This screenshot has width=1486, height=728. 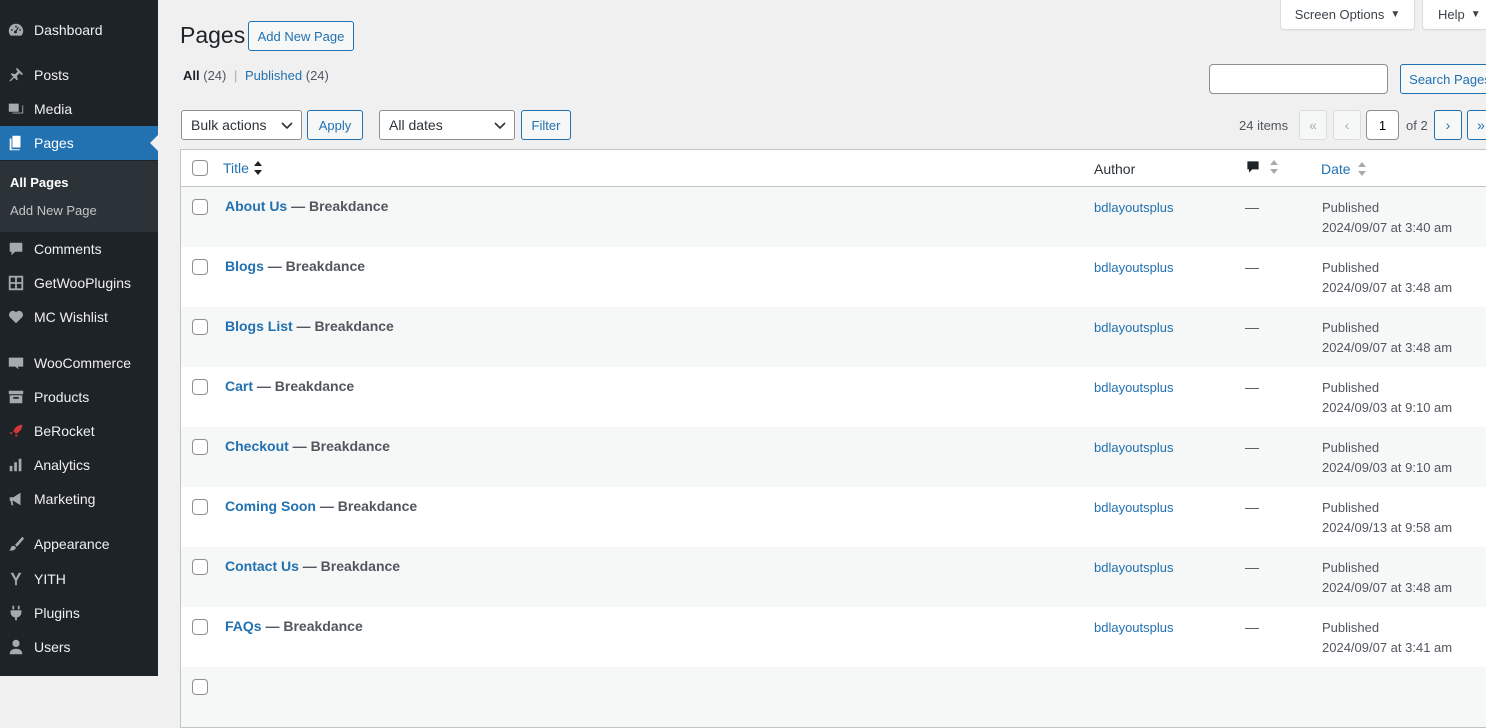 What do you see at coordinates (1387, 647) in the screenshot?
I see `date-value: 2024/09/07 at 3:41 am` at bounding box center [1387, 647].